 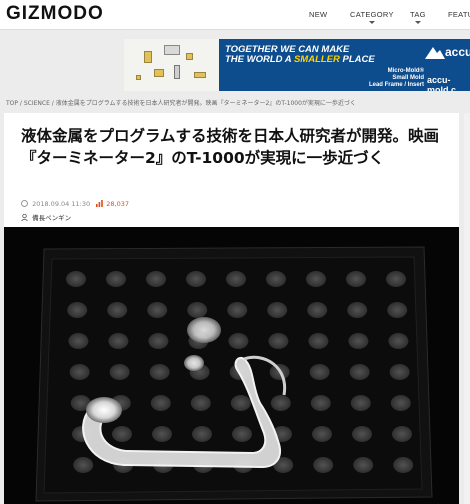 What do you see at coordinates (117, 204) in the screenshot?
I see `article-views: 28,037` at bounding box center [117, 204].